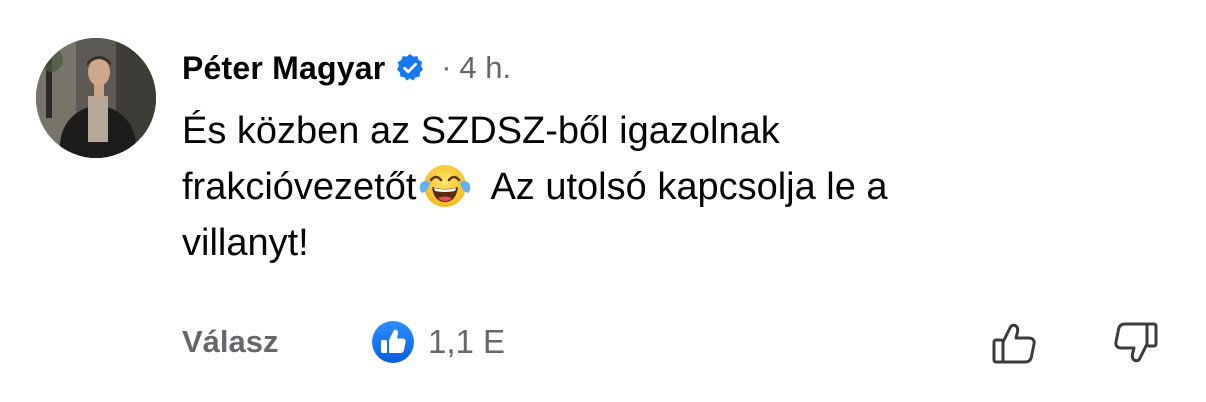  Describe the element at coordinates (1135, 343) in the screenshot. I see `thumbs-down-outline-icon` at that location.